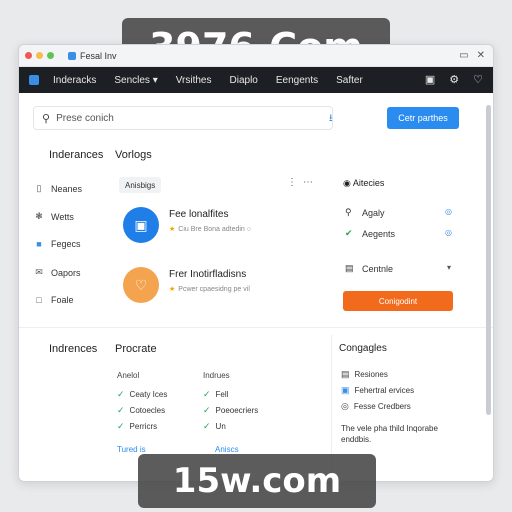  What do you see at coordinates (141, 410) in the screenshot?
I see `checklist-item: ✓ Cotoecles` at bounding box center [141, 410].